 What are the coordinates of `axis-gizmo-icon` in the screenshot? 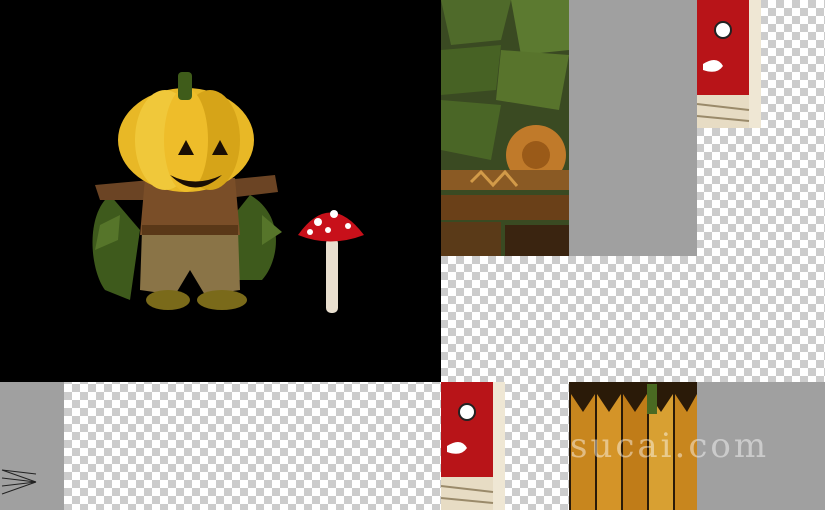 It's located at (19, 482).